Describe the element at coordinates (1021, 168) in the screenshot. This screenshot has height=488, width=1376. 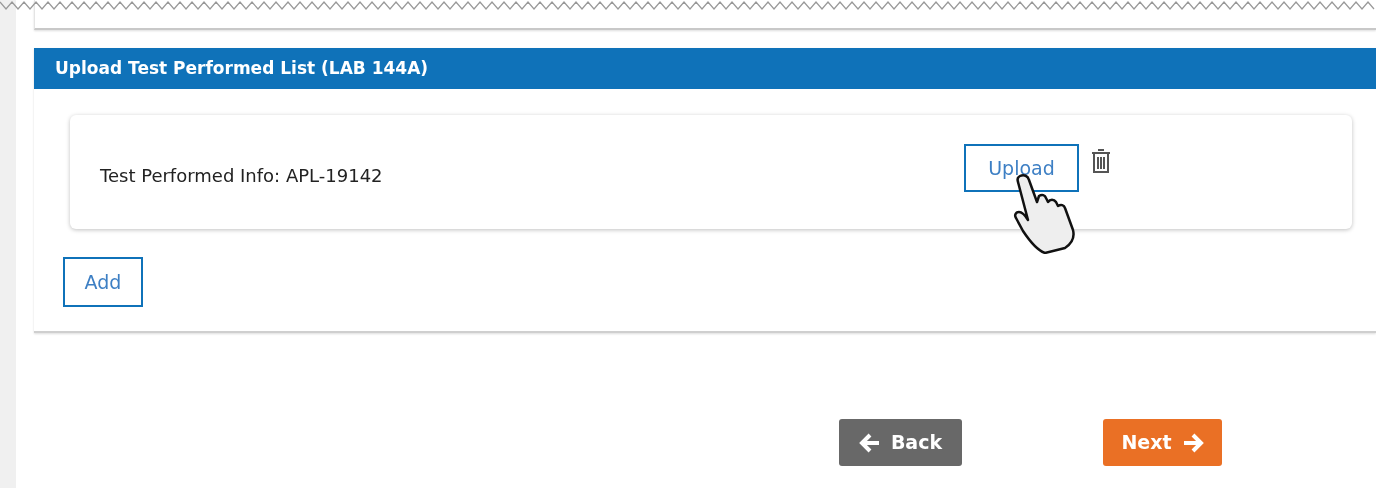
I see `upload-button: Upload` at that location.